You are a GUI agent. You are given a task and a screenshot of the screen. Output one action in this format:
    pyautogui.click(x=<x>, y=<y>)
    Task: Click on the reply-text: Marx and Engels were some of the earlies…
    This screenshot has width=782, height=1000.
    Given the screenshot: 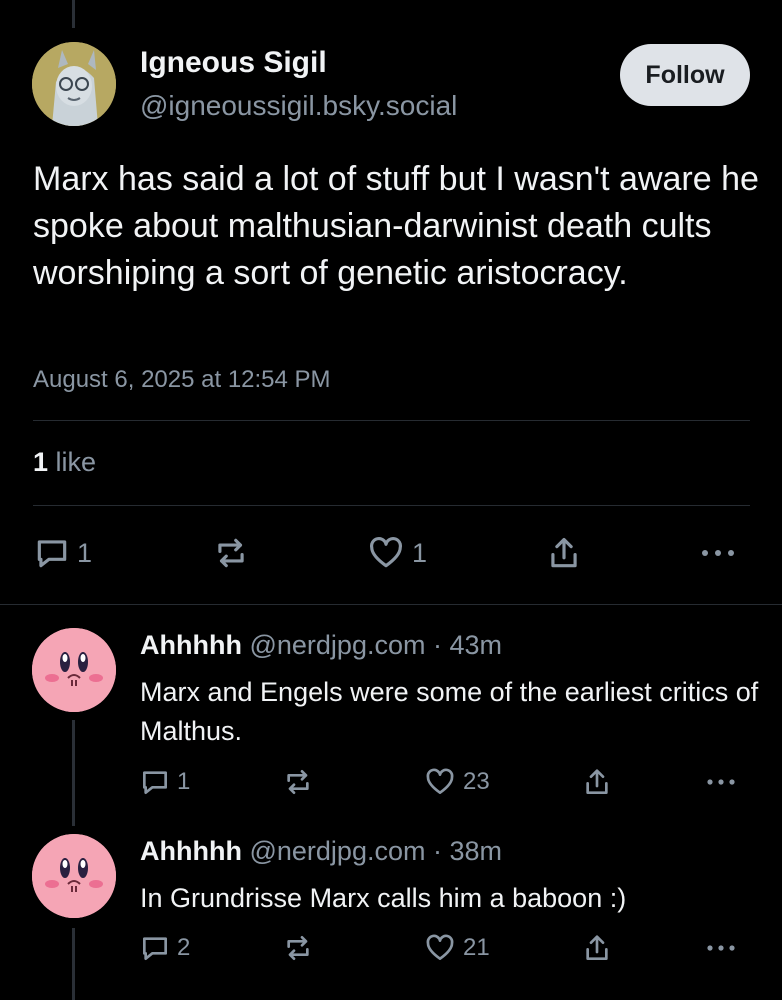 What is the action you would take?
    pyautogui.click(x=449, y=711)
    